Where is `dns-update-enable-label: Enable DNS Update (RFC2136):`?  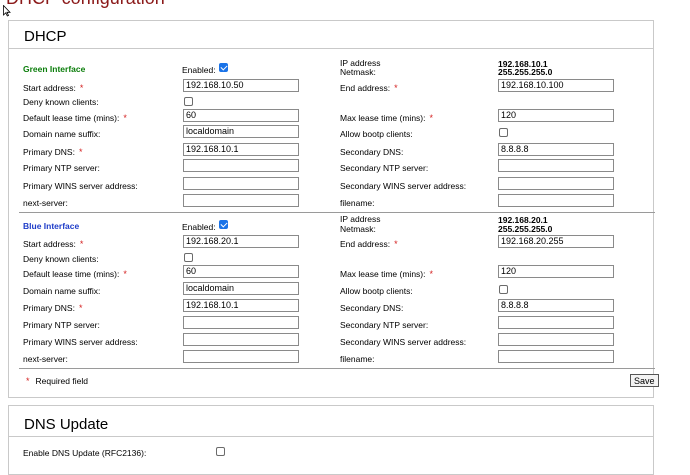 dns-update-enable-label: Enable DNS Update (RFC2136): is located at coordinates (85, 453).